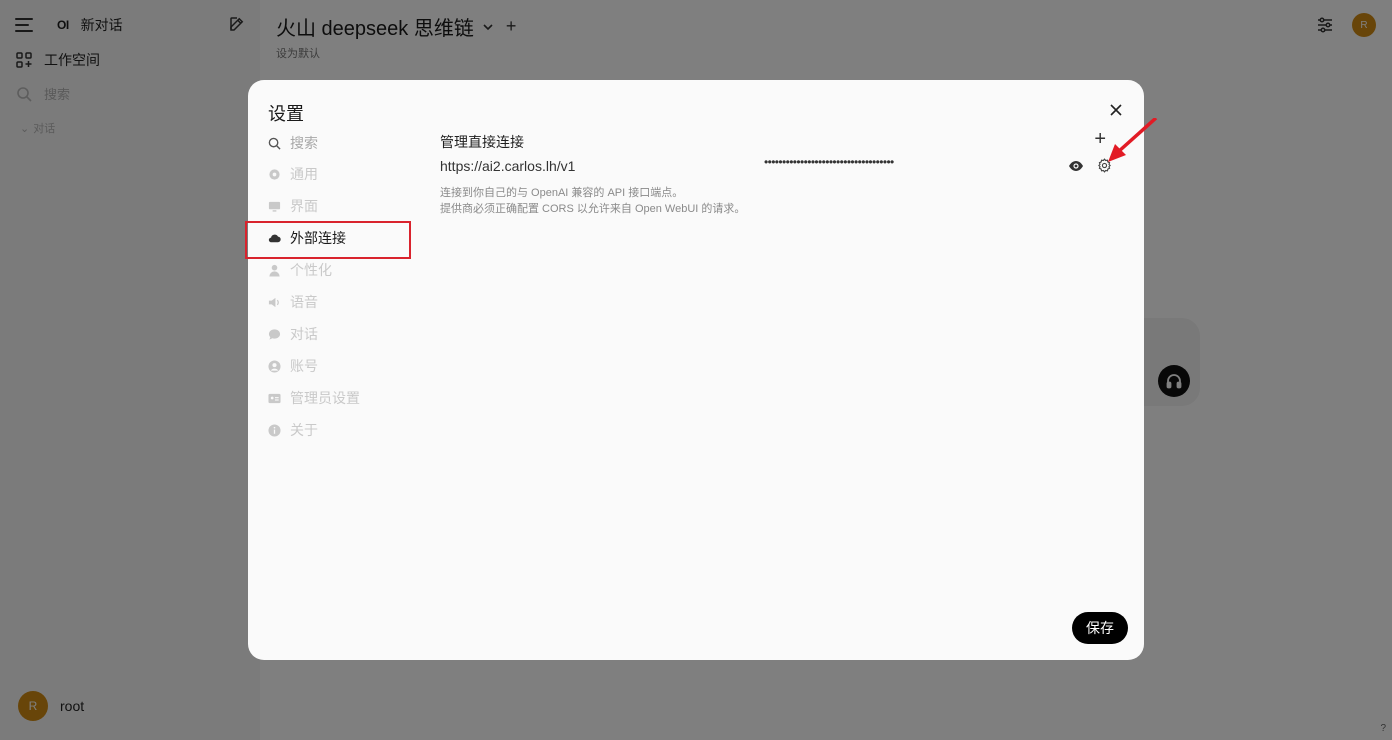  I want to click on tab-audio-label: 语音, so click(304, 302).